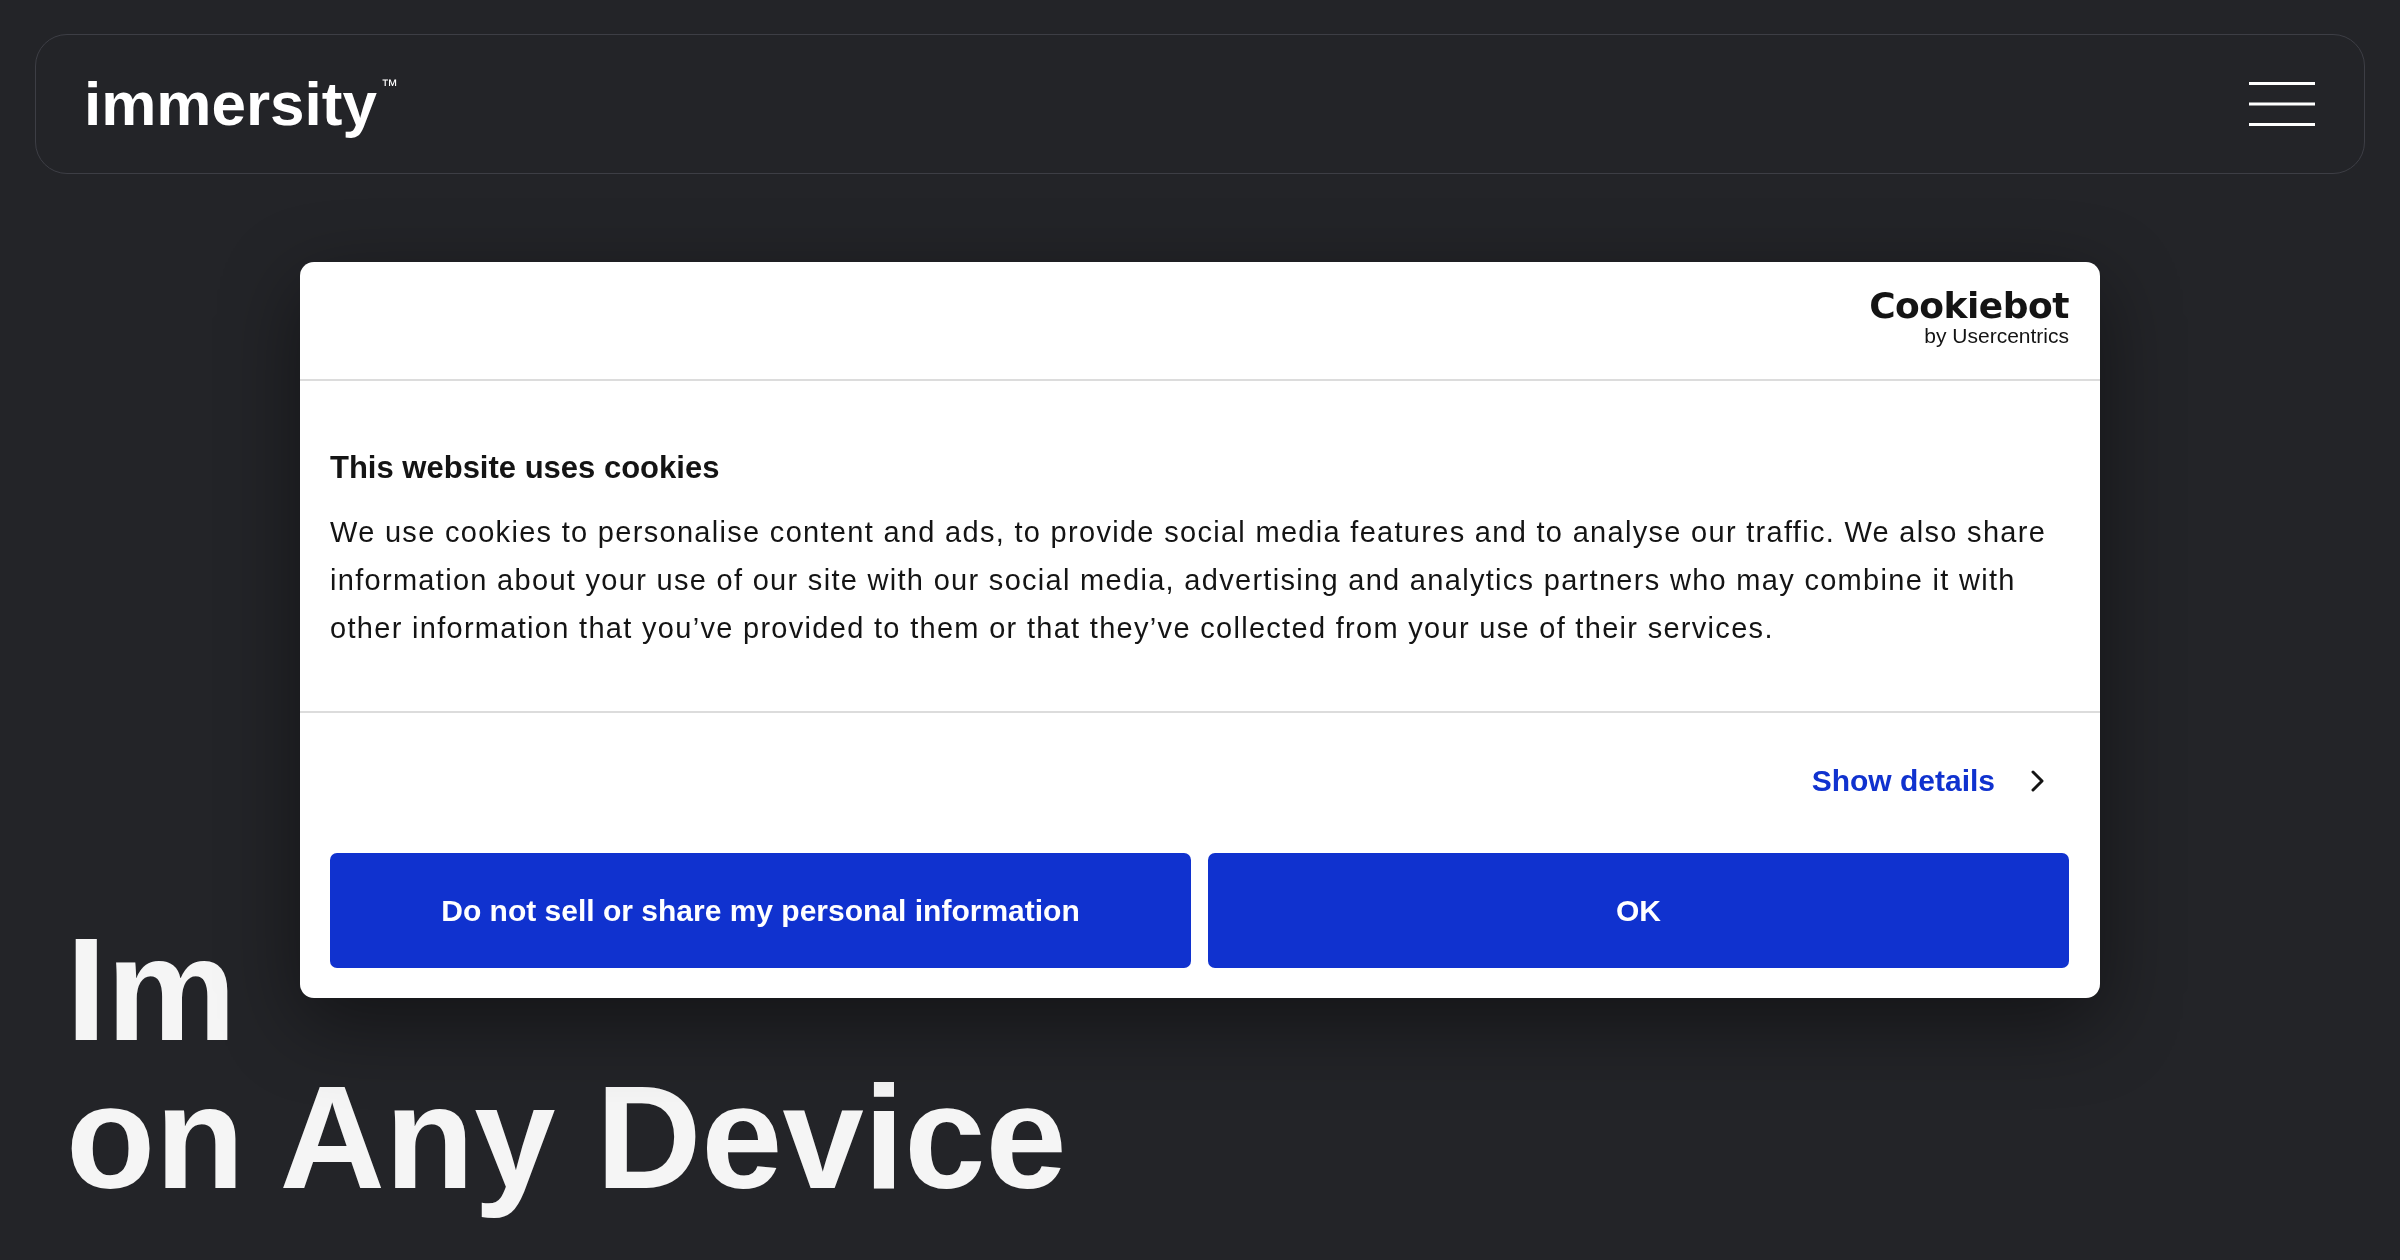  What do you see at coordinates (1927, 781) in the screenshot?
I see `show-details-link: Show details` at bounding box center [1927, 781].